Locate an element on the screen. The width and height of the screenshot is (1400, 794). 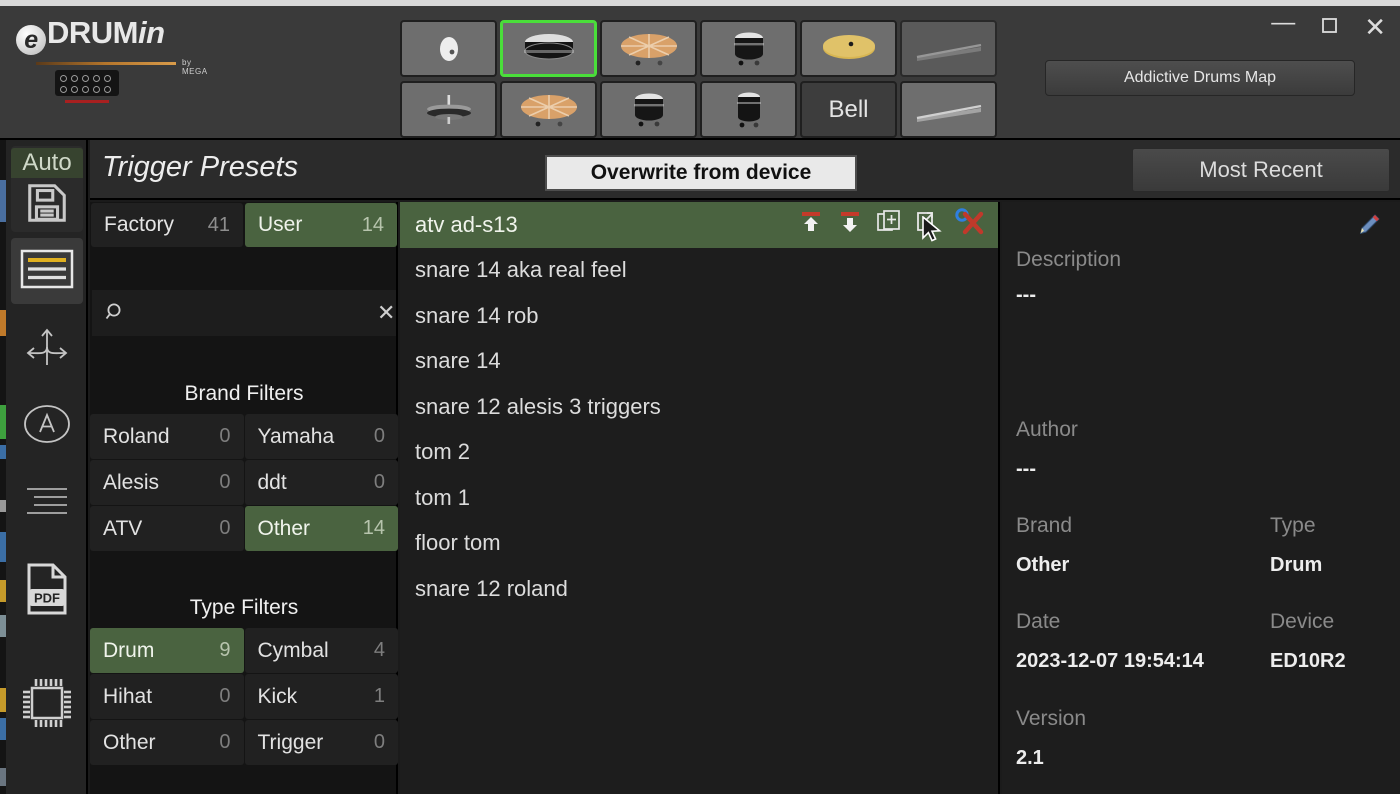
pencil-icon is located at coordinates (1368, 228).